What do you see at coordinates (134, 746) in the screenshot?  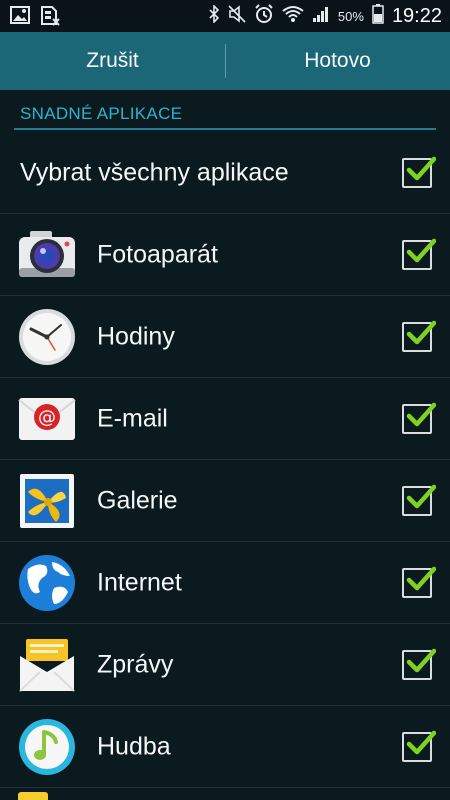 I see `app-label: Hudba` at bounding box center [134, 746].